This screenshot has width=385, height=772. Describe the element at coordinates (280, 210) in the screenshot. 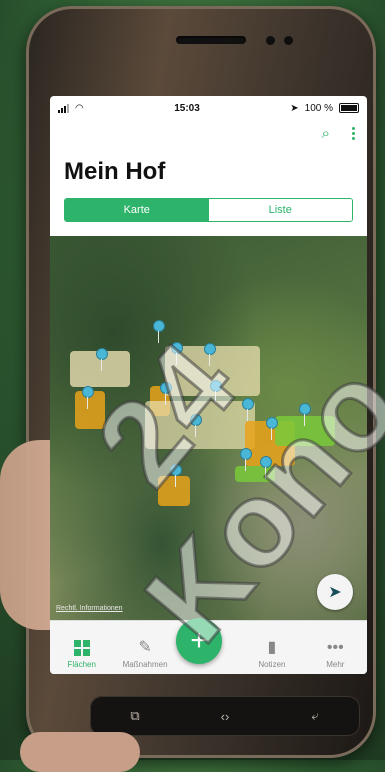

I see `tab-liste: Liste` at that location.